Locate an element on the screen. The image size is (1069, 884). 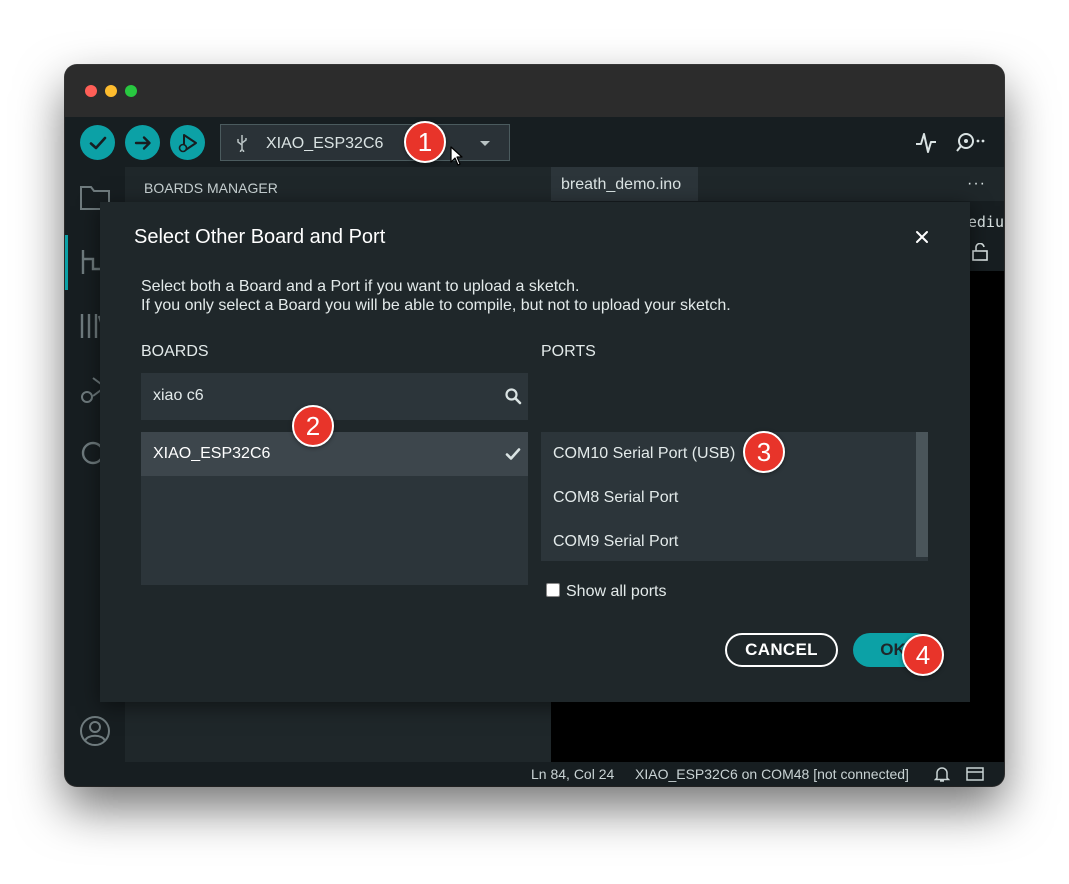
ports-label: PORTS is located at coordinates (568, 351).